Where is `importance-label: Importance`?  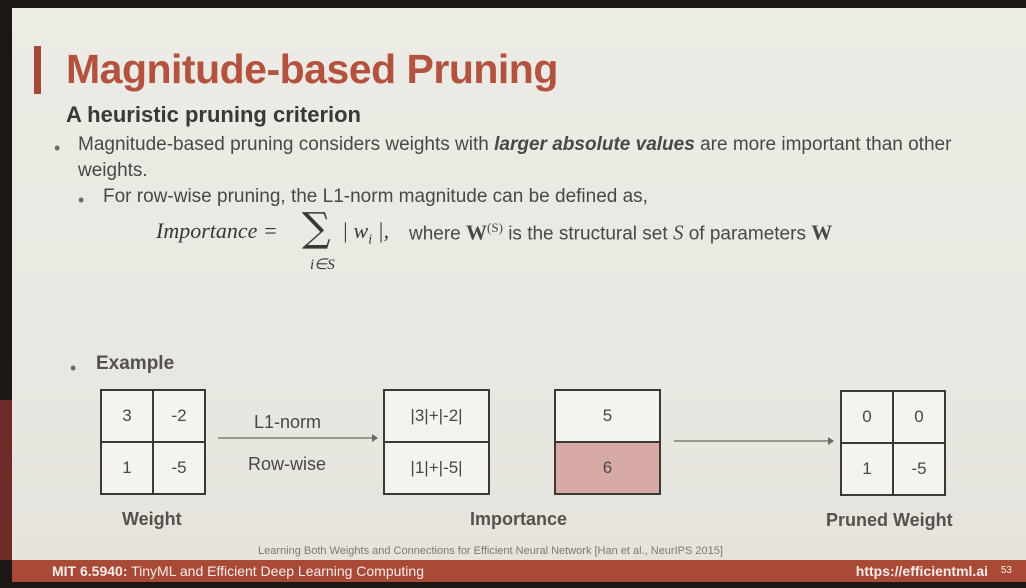 importance-label: Importance is located at coordinates (519, 519).